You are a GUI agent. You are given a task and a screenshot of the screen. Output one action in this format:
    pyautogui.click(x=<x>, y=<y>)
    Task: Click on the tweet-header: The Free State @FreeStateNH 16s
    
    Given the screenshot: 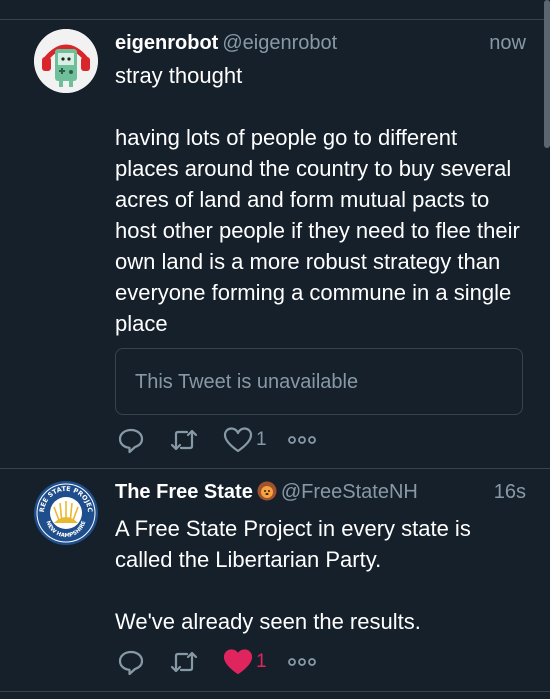 What is the action you would take?
    pyautogui.click(x=320, y=495)
    